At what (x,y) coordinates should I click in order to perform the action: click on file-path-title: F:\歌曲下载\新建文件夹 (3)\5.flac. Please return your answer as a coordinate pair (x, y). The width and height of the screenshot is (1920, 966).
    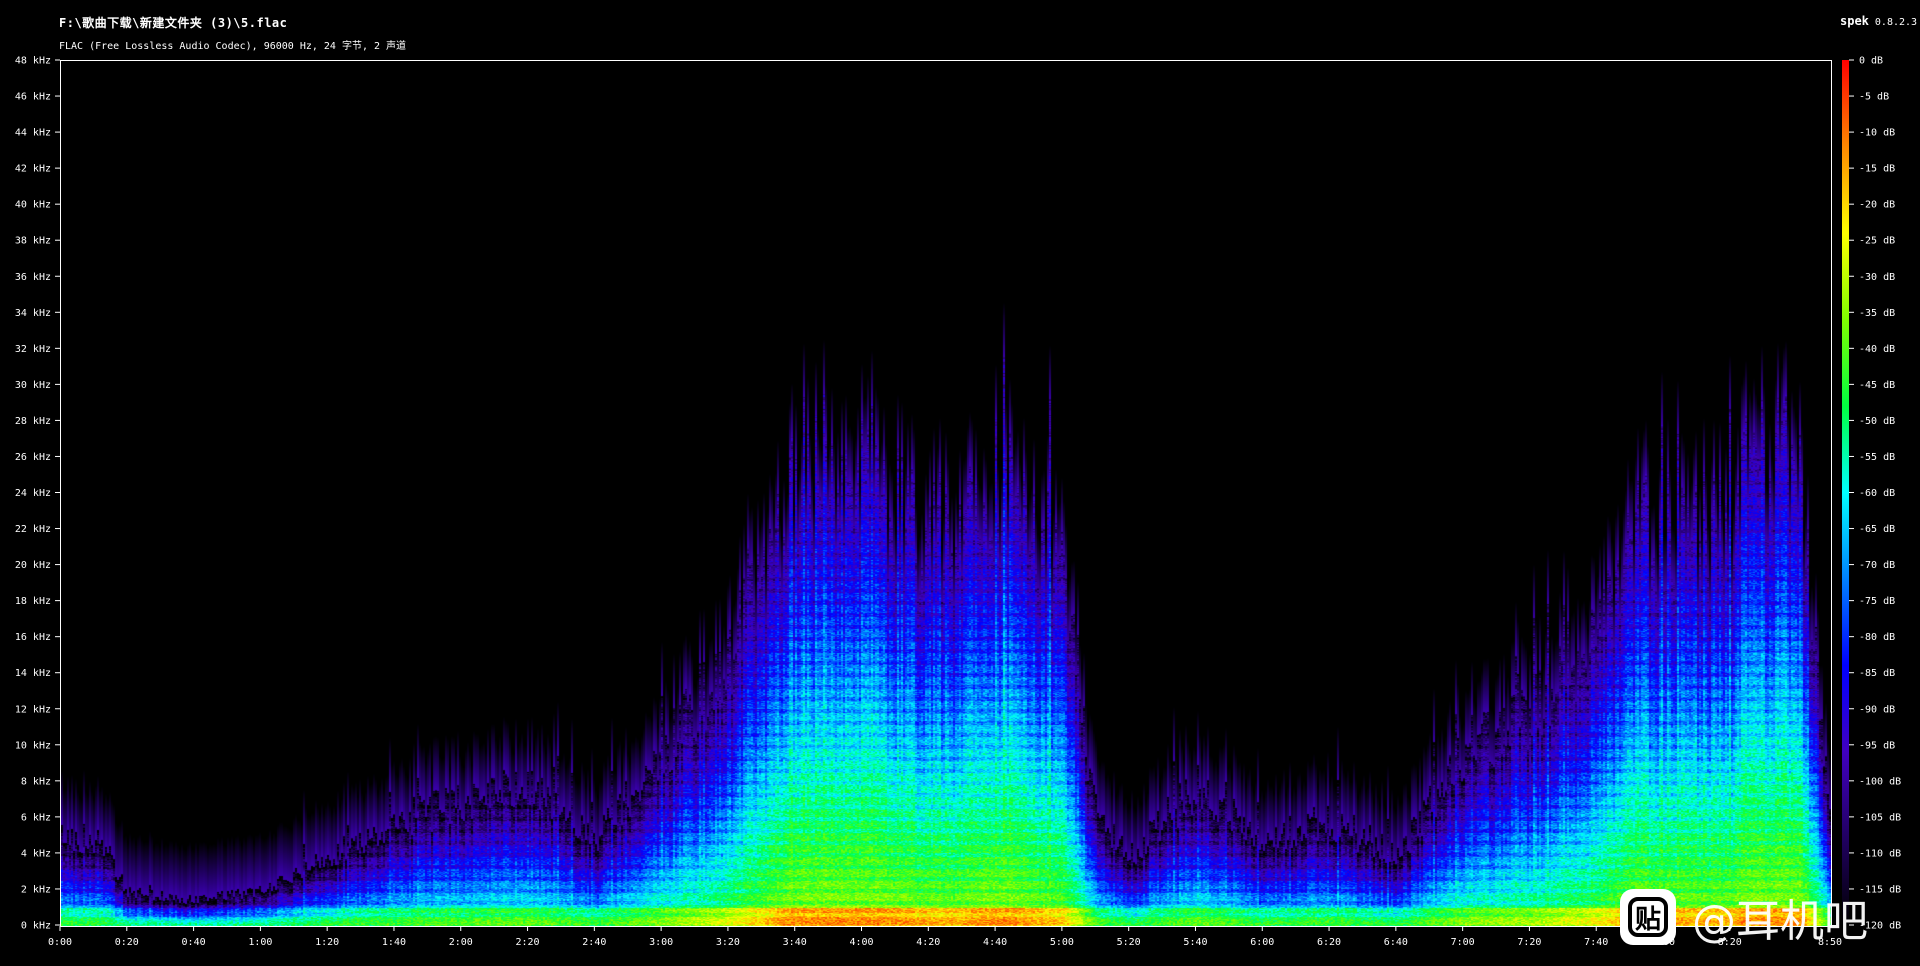
    Looking at the image, I should click on (173, 23).